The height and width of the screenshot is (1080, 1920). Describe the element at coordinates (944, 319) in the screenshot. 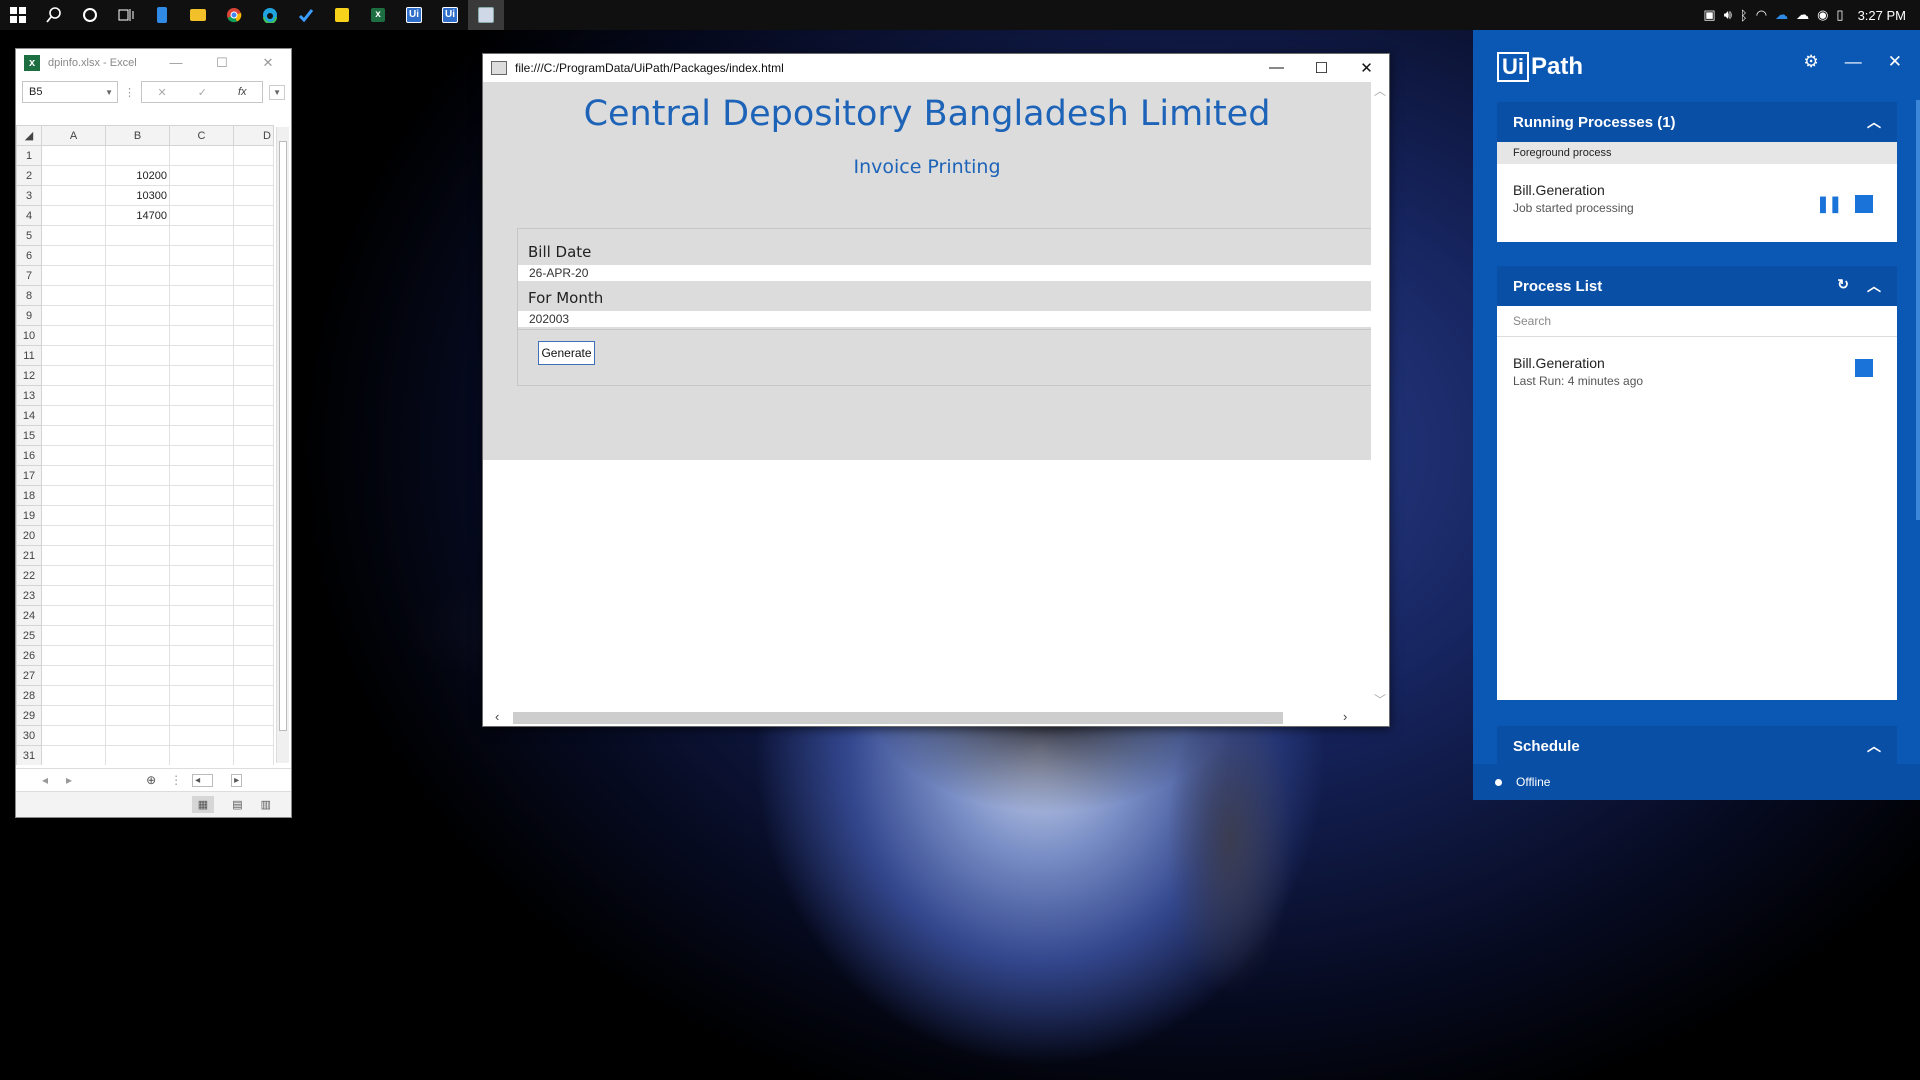

I see `for-month-field: 202003` at that location.